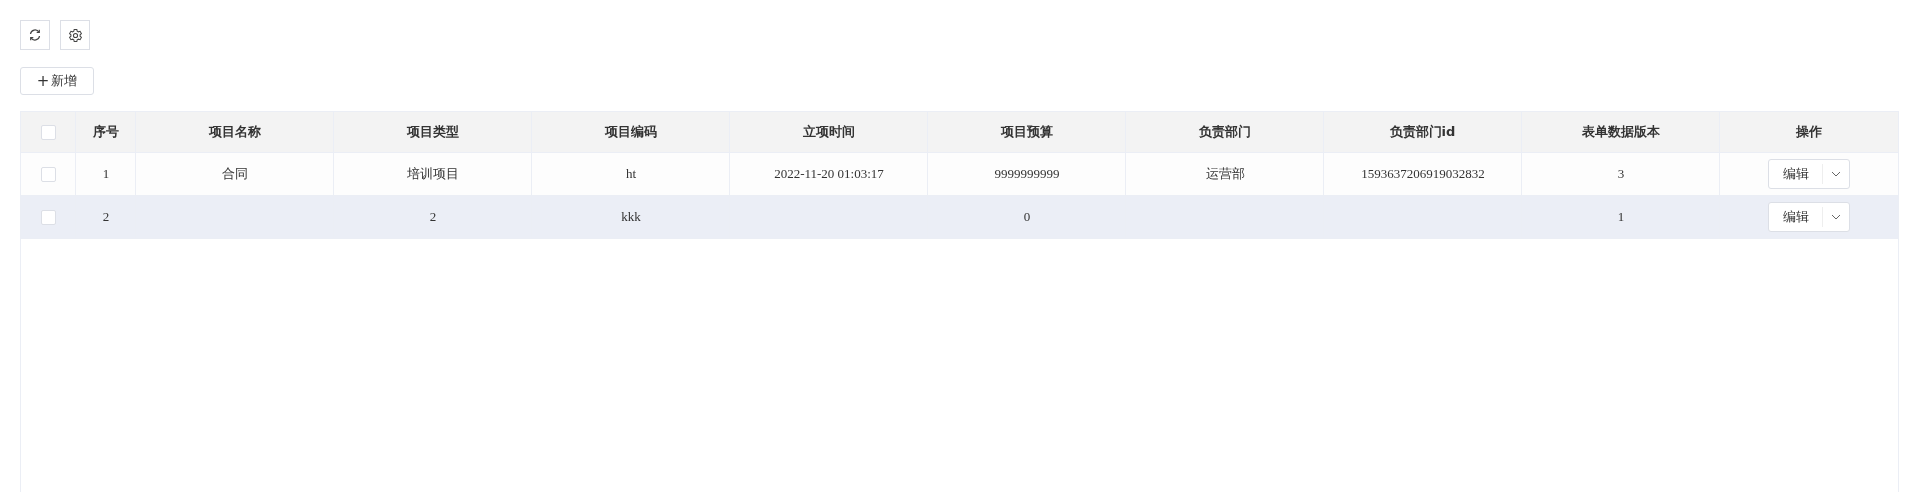 This screenshot has height=492, width=1906. Describe the element at coordinates (235, 174) in the screenshot. I see `table-cell-text: 合同` at that location.